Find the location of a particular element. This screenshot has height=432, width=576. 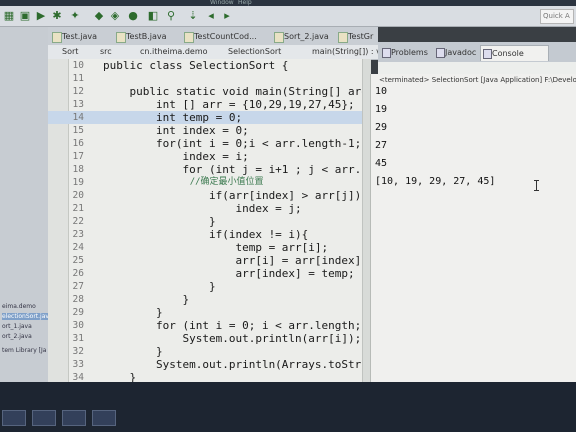

breadcrumb-folder: src is located at coordinates (106, 52).